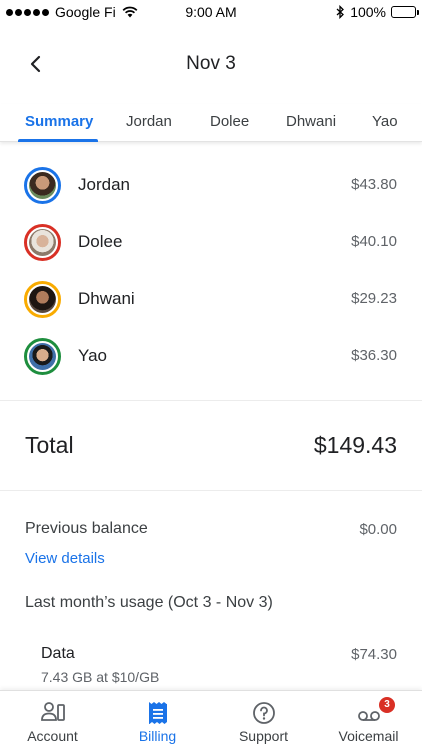 This screenshot has width=422, height=750. What do you see at coordinates (86, 528) in the screenshot?
I see `previous-balance-label: Previous balance` at bounding box center [86, 528].